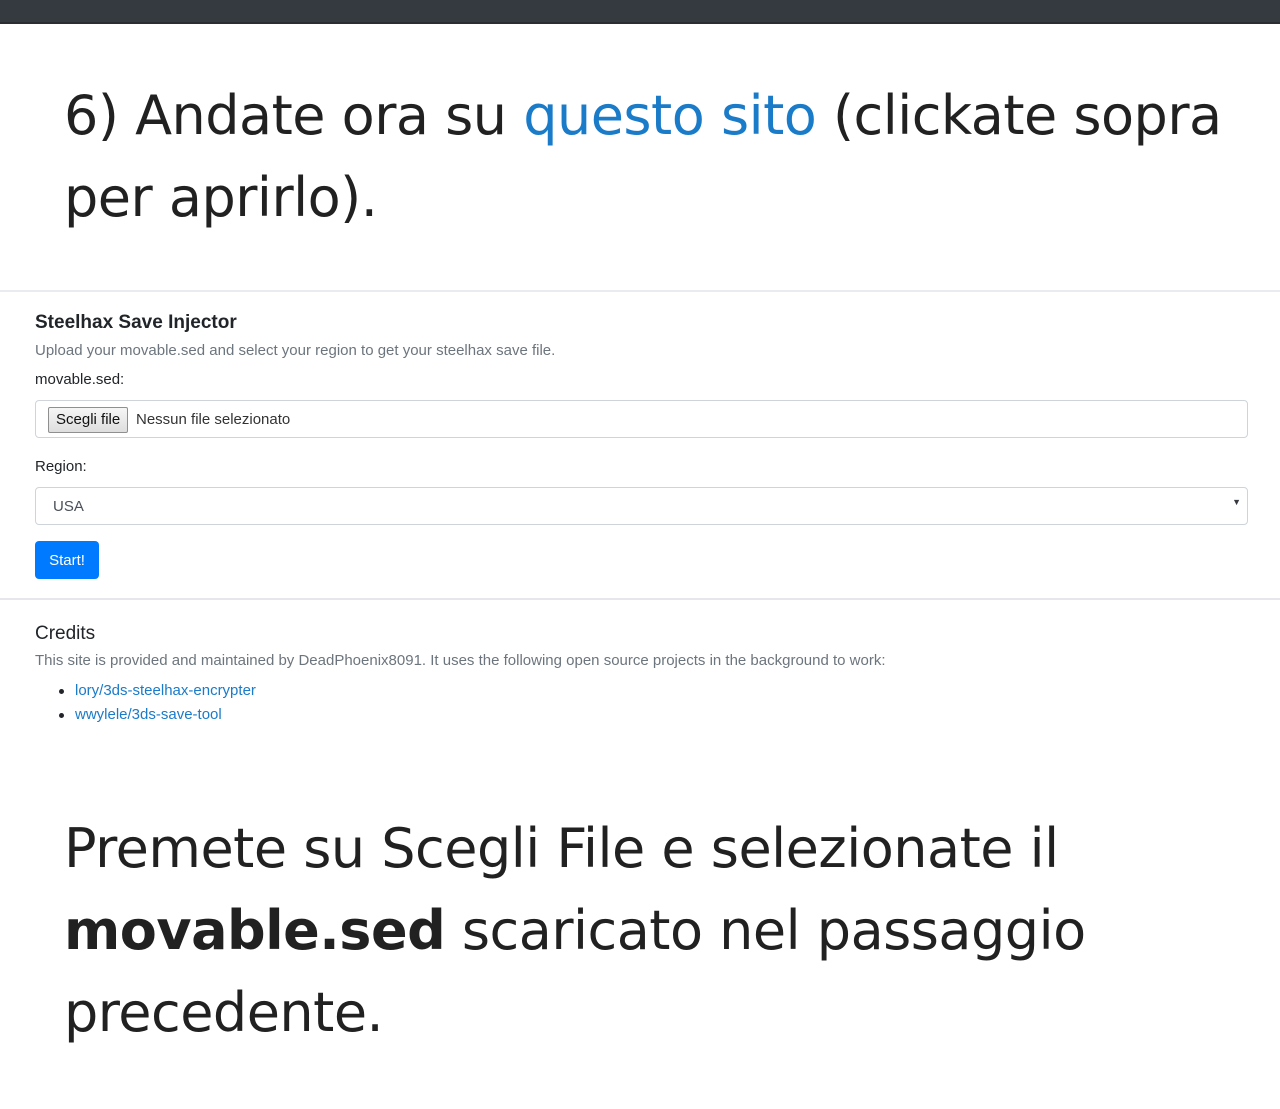  I want to click on credit-link-save-tool: wwylele/3ds-save-tool, so click(148, 714).